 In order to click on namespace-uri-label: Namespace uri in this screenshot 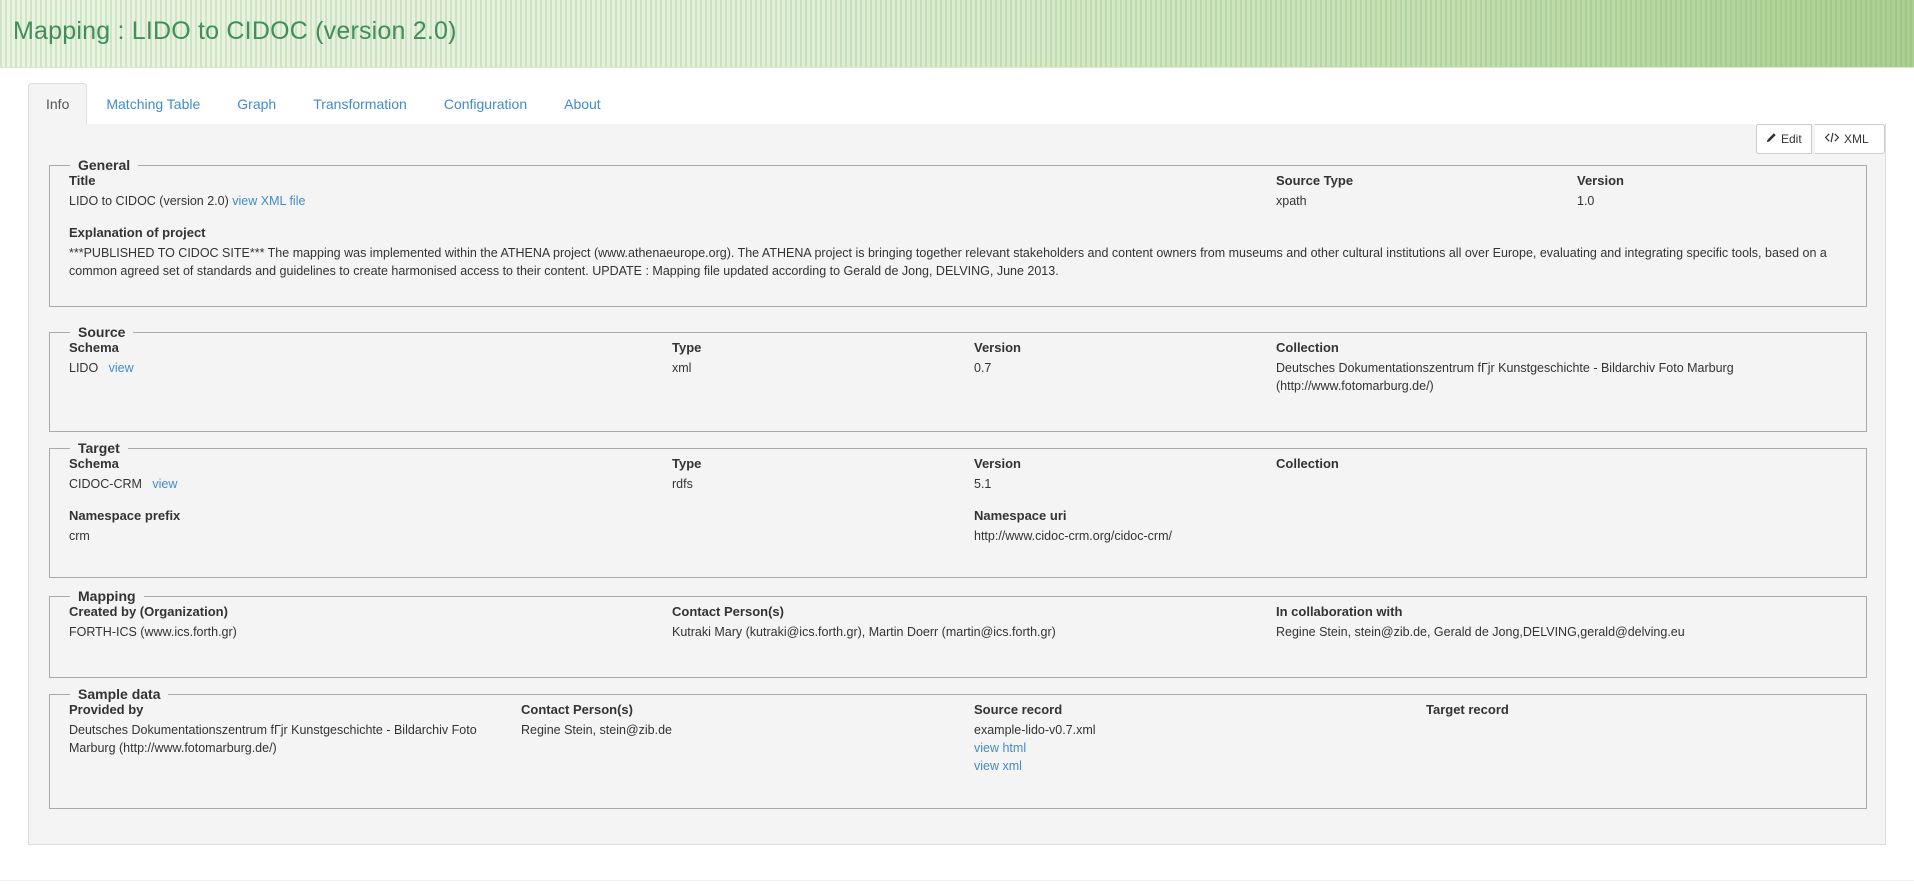, I will do `click(1020, 515)`.